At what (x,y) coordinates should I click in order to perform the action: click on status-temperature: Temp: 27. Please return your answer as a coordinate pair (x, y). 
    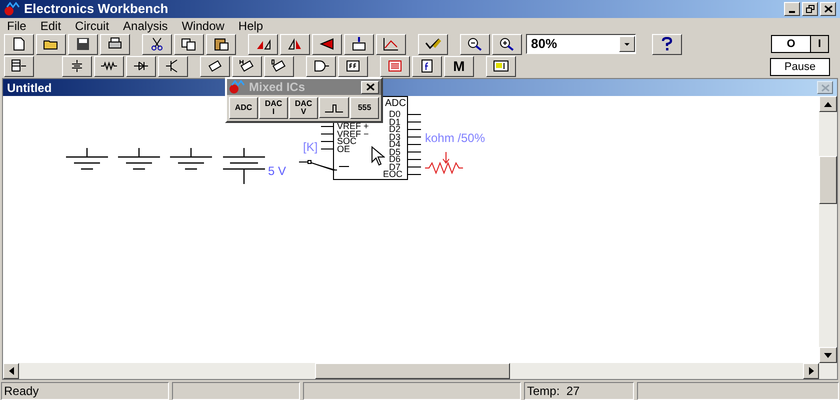
    Looking at the image, I should click on (579, 391).